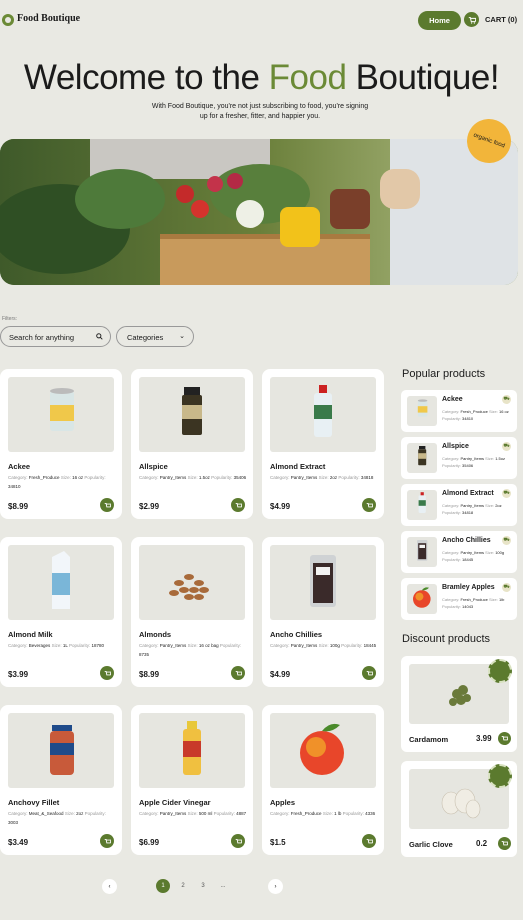 The image size is (523, 920). What do you see at coordinates (153, 466) in the screenshot?
I see `product-name: Allspice` at bounding box center [153, 466].